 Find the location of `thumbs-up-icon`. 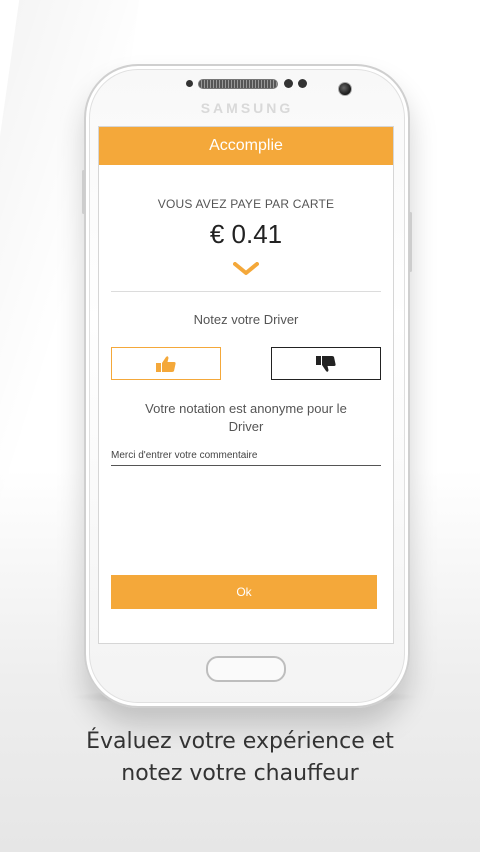

thumbs-up-icon is located at coordinates (166, 363).